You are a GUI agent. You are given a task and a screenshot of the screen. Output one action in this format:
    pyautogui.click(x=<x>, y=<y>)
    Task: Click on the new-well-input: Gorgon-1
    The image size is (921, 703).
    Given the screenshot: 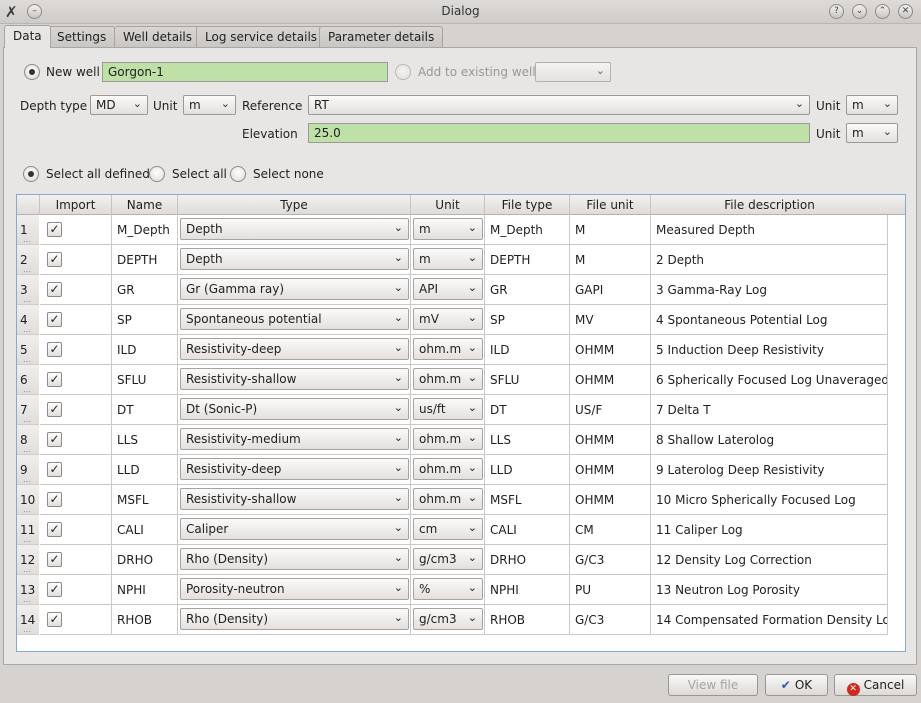 What is the action you would take?
    pyautogui.click(x=245, y=72)
    